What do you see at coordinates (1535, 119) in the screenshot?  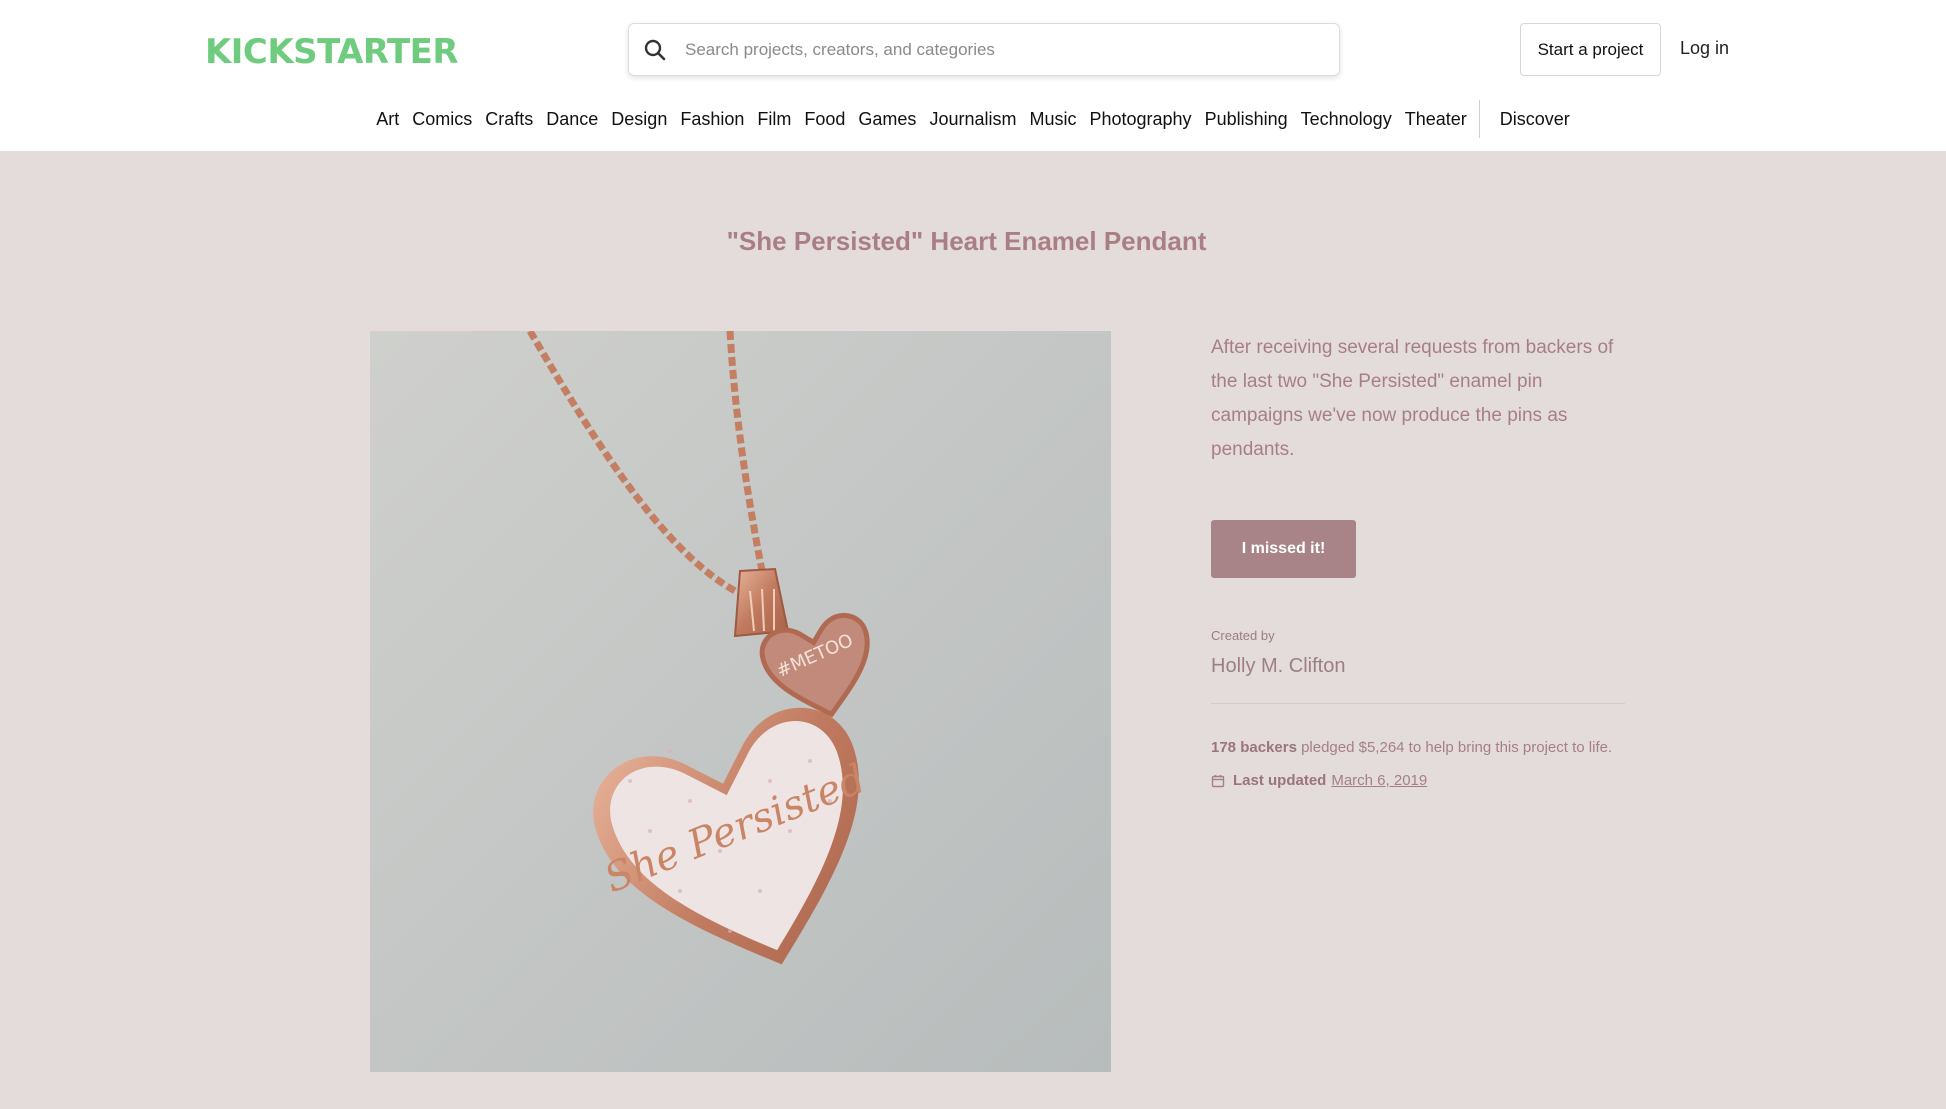 I see `nav-item-discover: Discover` at bounding box center [1535, 119].